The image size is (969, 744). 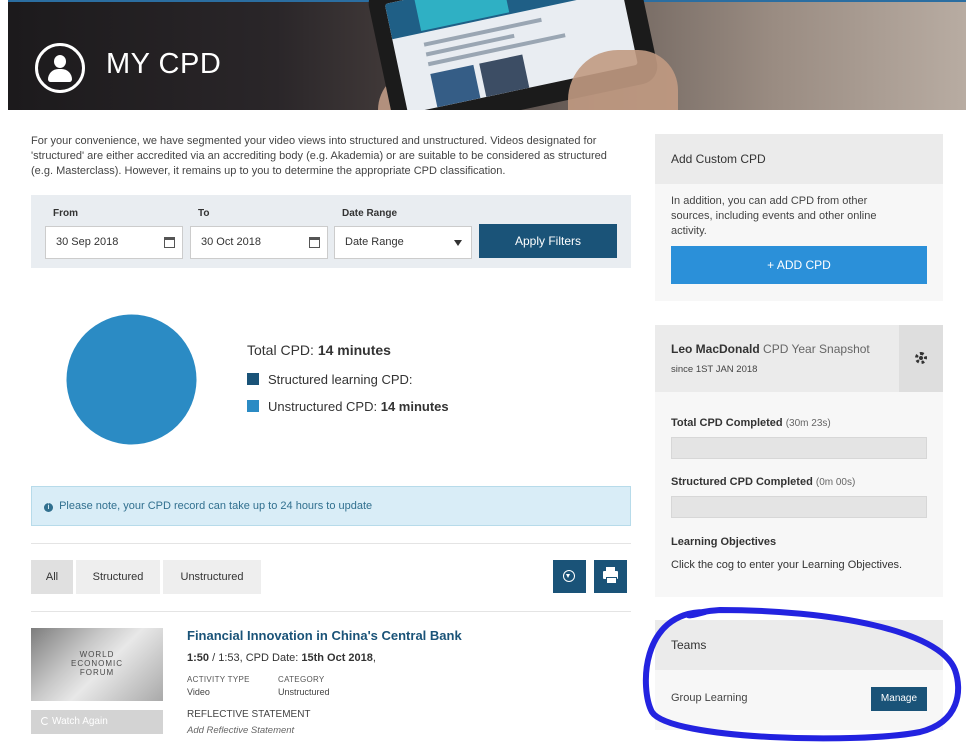 I want to click on legend-unstructured-label: Unstructured CPD:, so click(x=323, y=406).